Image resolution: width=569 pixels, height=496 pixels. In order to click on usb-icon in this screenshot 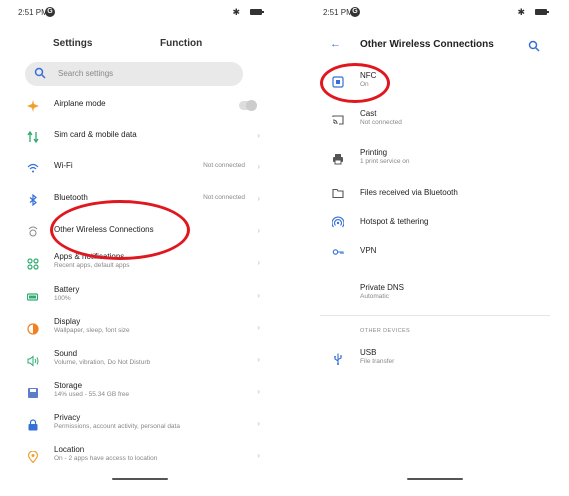, I will do `click(338, 359)`.